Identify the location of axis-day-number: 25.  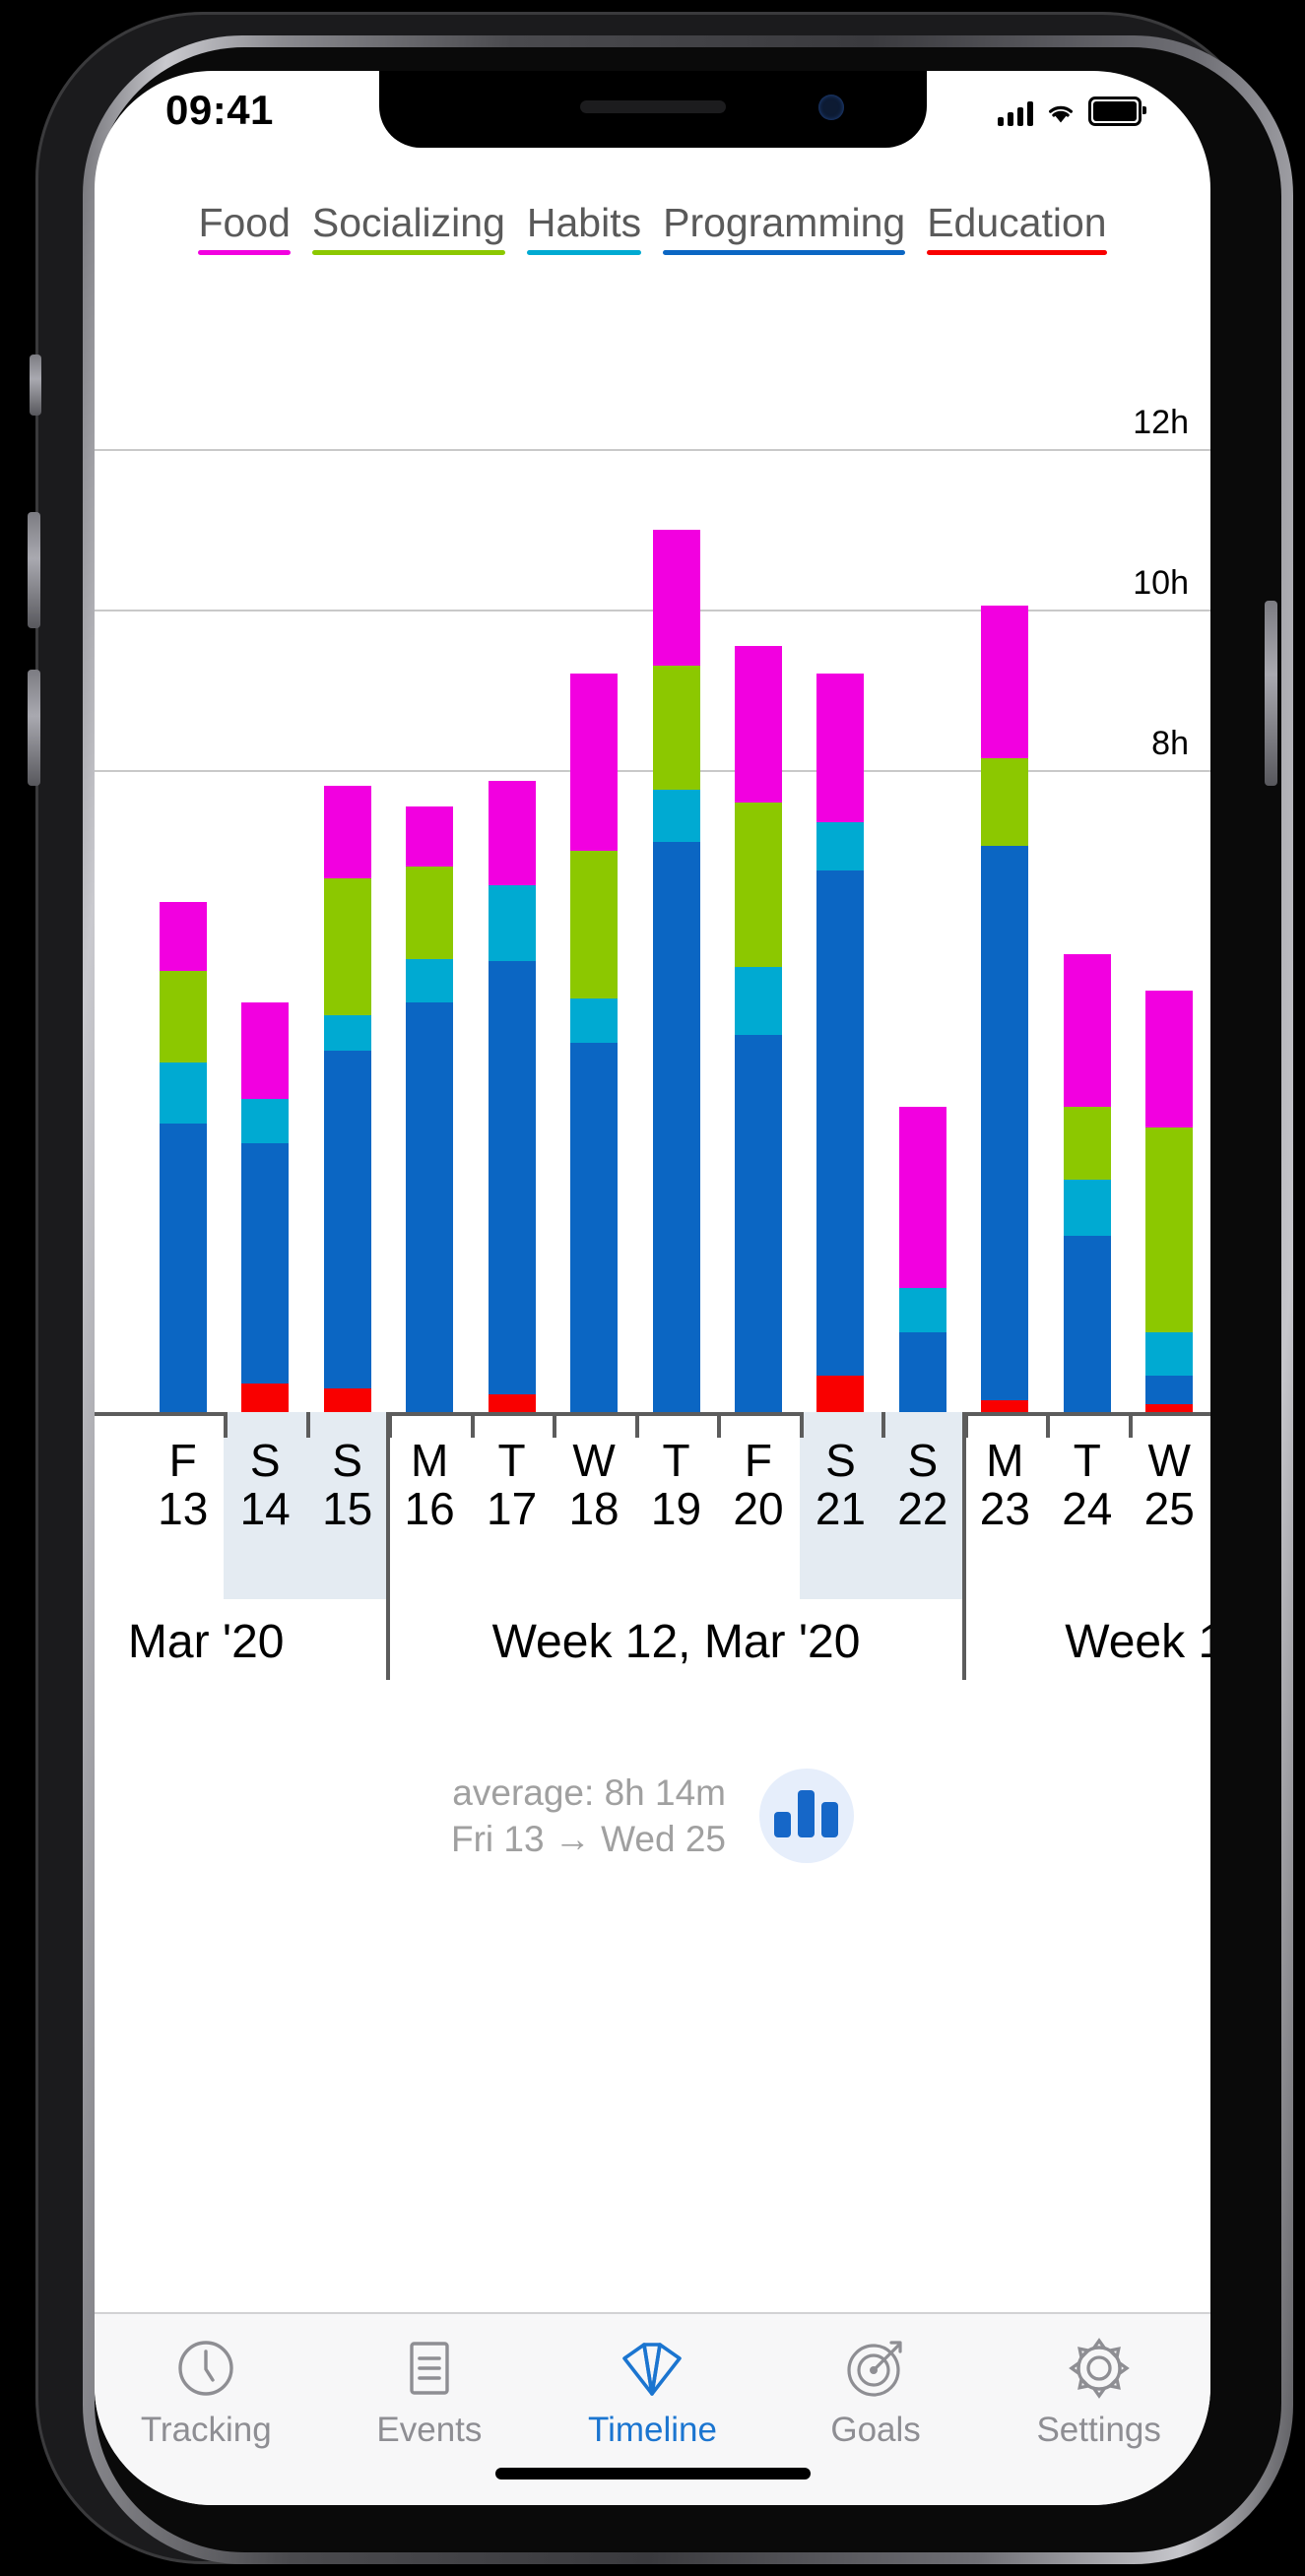
(1169, 1508).